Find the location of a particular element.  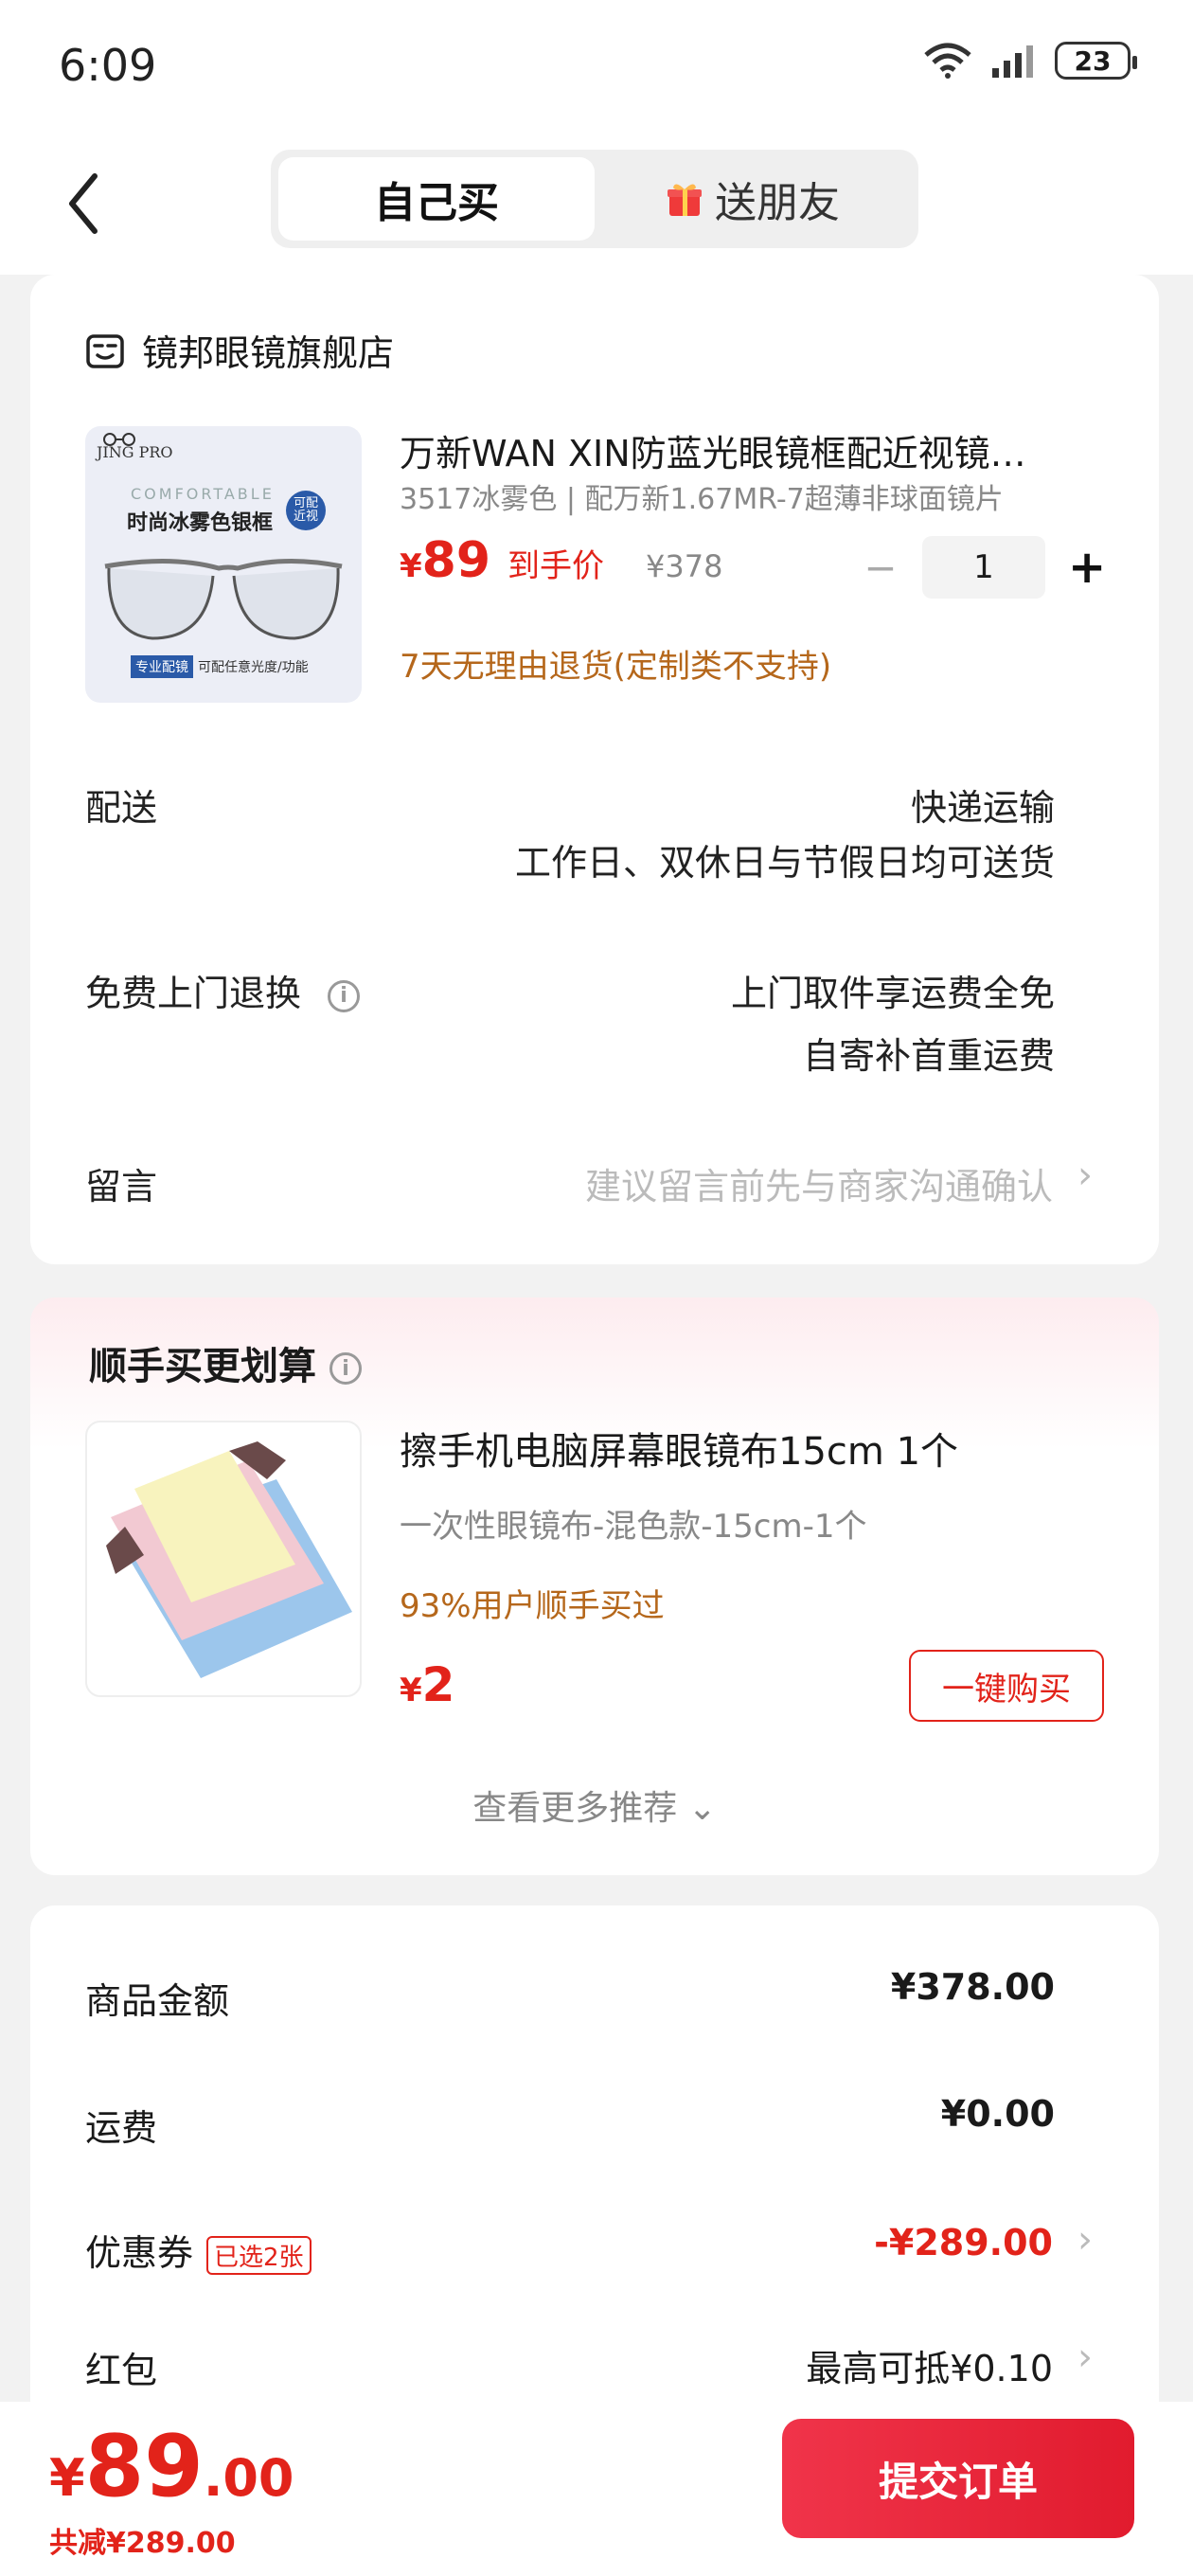

total-integer: 89 is located at coordinates (144, 2466).